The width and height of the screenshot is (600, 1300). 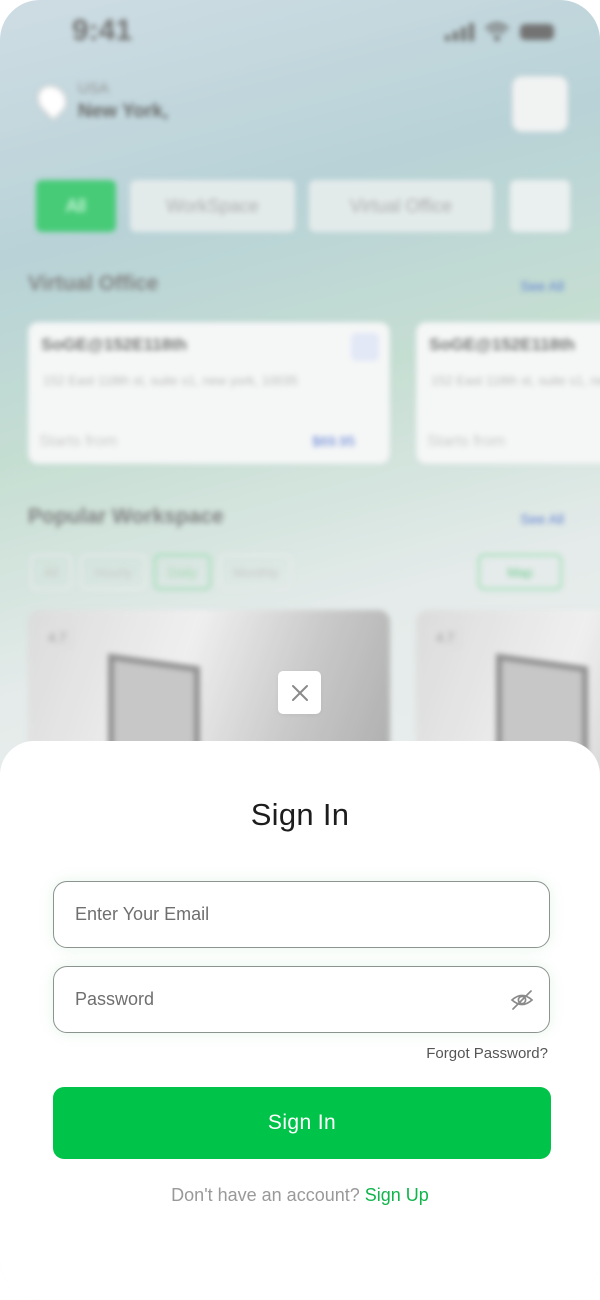 I want to click on eye-off-icon, so click(x=522, y=1000).